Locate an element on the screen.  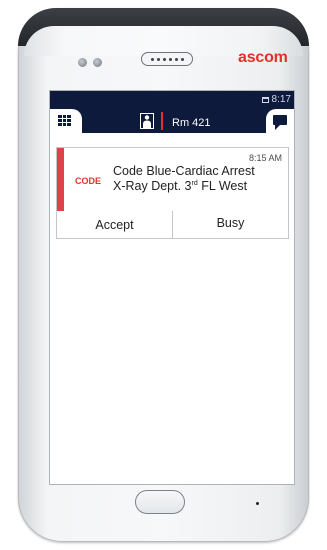
accept-button: Accept is located at coordinates (114, 224).